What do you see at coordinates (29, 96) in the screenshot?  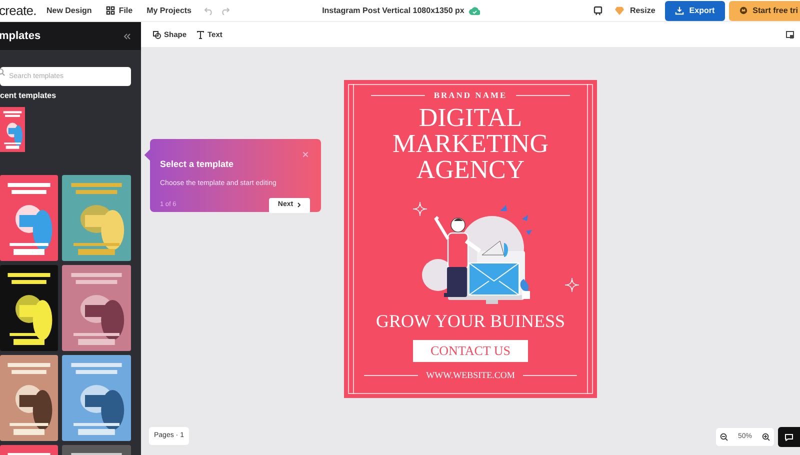 I see `section-heading: cent templates` at bounding box center [29, 96].